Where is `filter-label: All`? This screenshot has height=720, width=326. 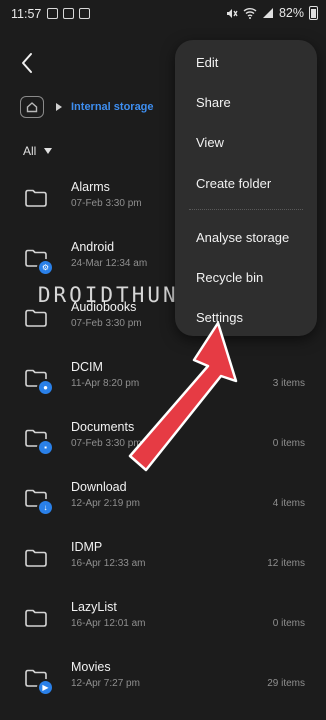
filter-label: All is located at coordinates (30, 151).